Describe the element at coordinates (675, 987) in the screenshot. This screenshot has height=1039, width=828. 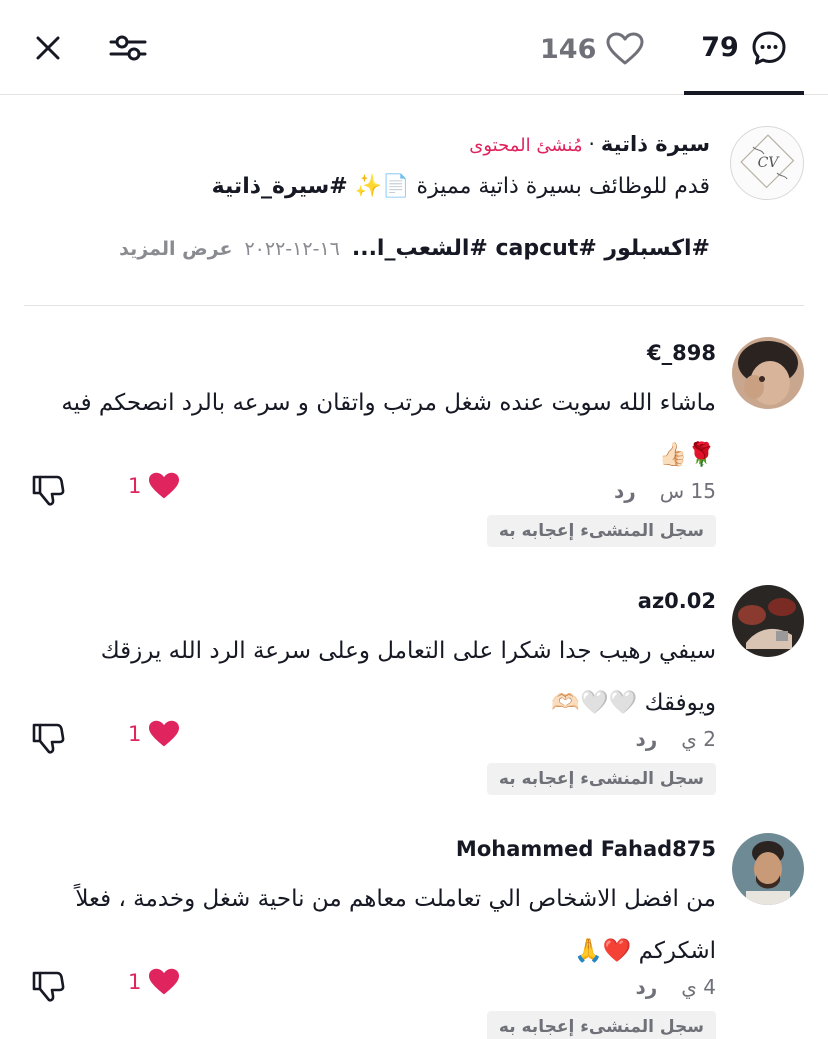
I see `comment-meta: 4 ي رد` at that location.